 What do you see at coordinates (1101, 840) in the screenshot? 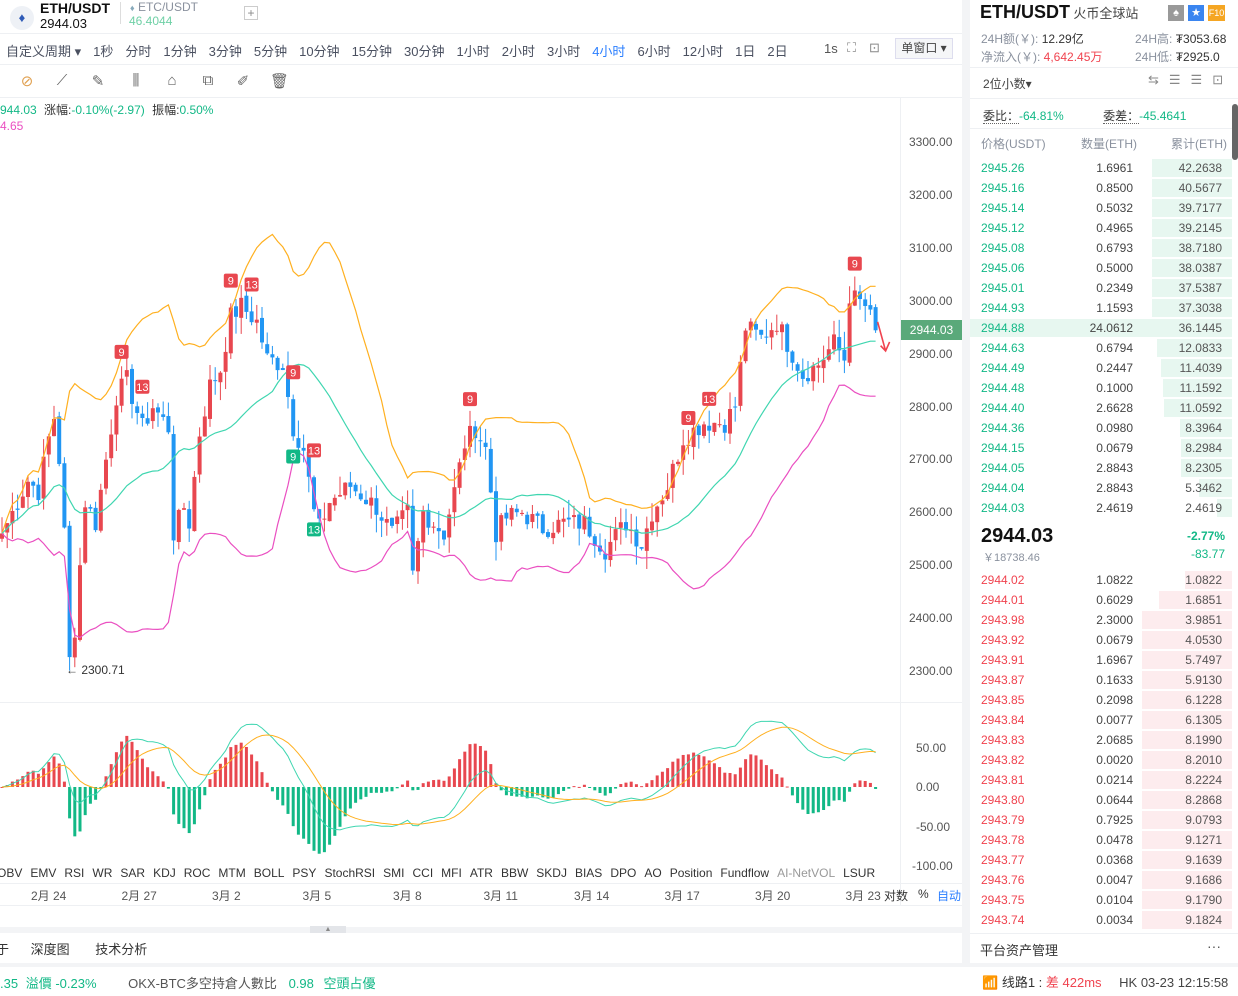
I see `orderbook-row: 2943.78 0.0478 9.1271` at bounding box center [1101, 840].